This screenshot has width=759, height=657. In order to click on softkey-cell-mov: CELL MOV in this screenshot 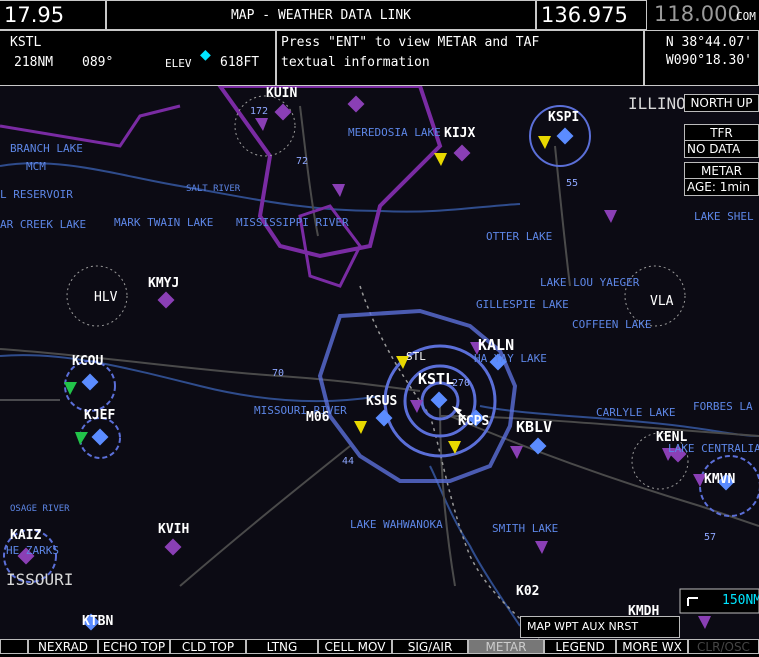, I will do `click(355, 646)`.